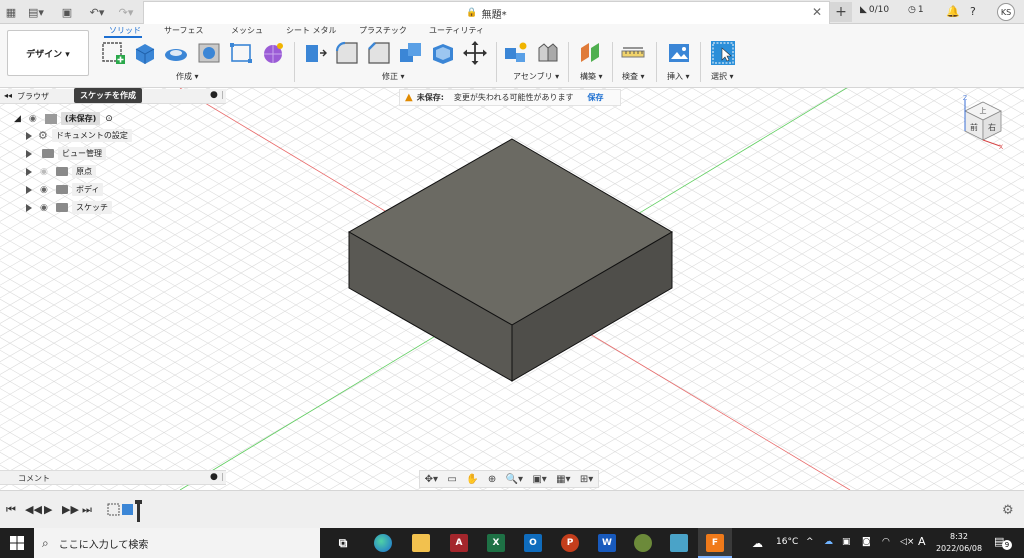  I want to click on fit-zoom-icon: 🔍▾, so click(514, 479).